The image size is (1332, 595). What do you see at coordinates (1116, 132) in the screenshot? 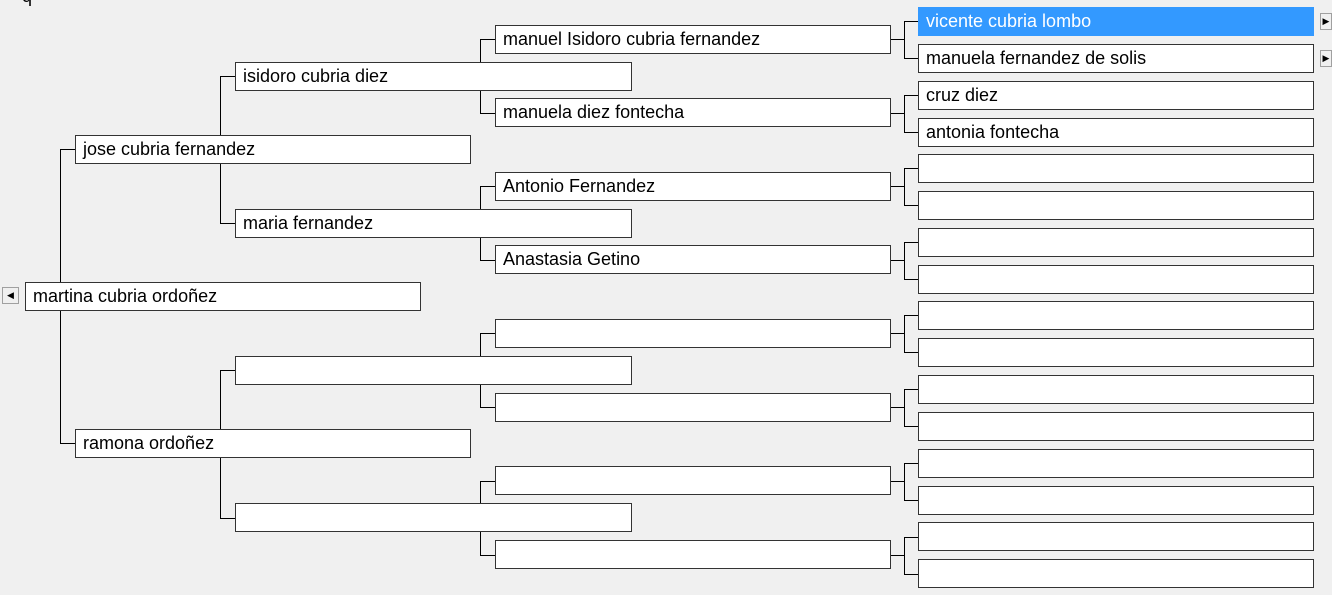
I see `person-field-great-great-grandparent: antonia fontecha` at bounding box center [1116, 132].